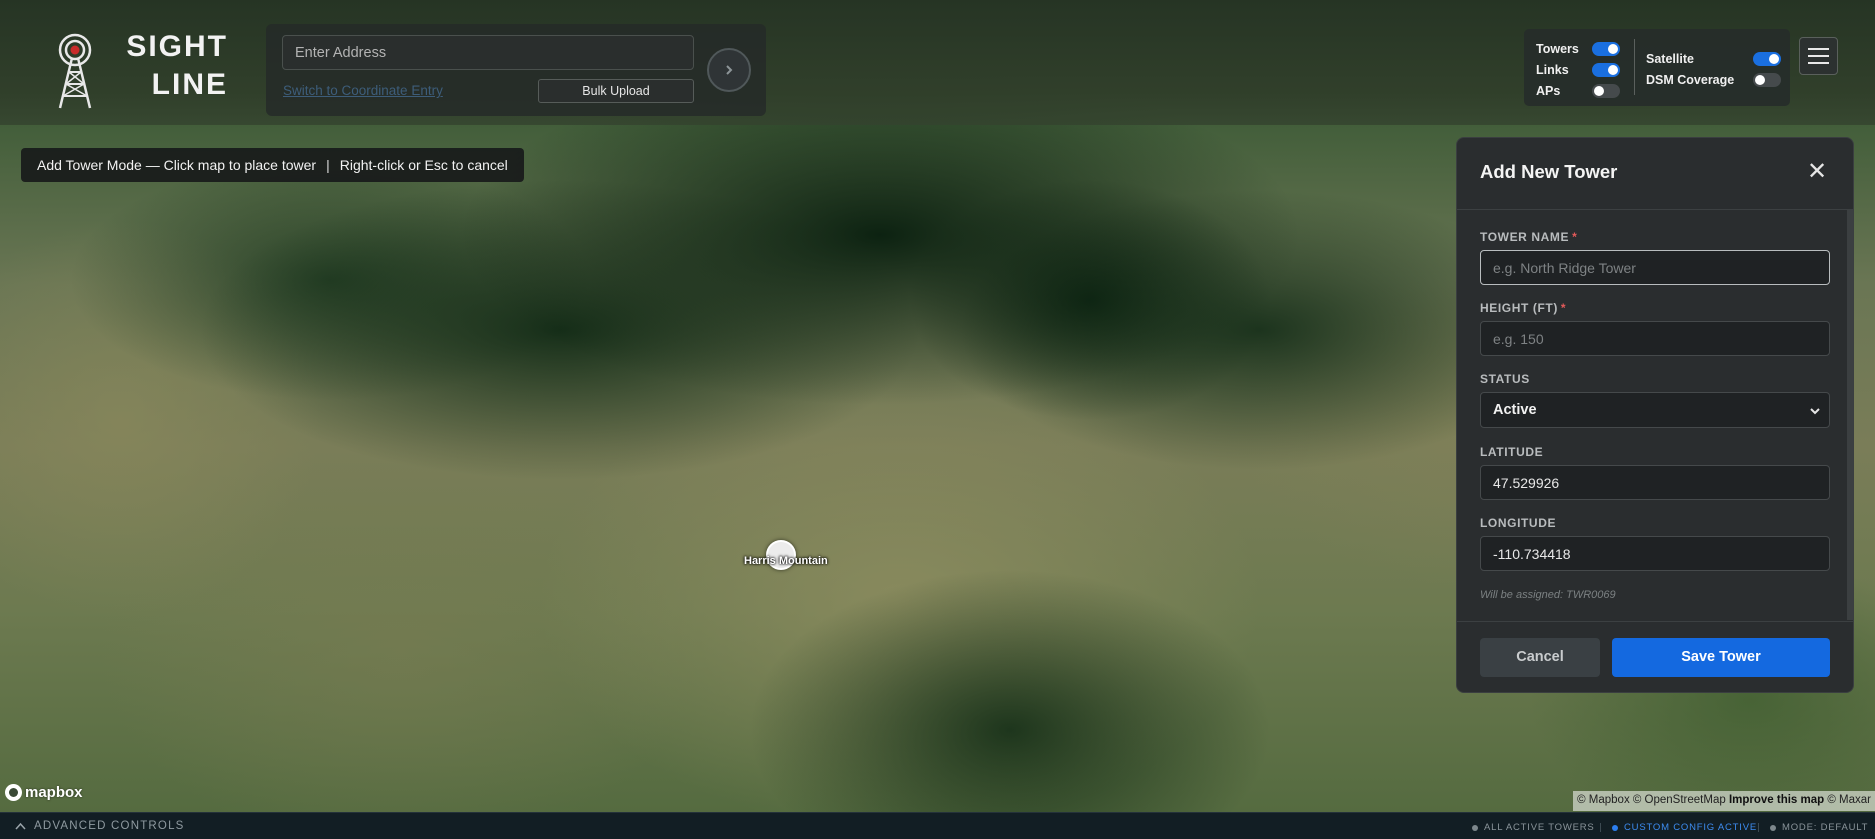  I want to click on mapbox-logo-text: mapbox, so click(54, 792).